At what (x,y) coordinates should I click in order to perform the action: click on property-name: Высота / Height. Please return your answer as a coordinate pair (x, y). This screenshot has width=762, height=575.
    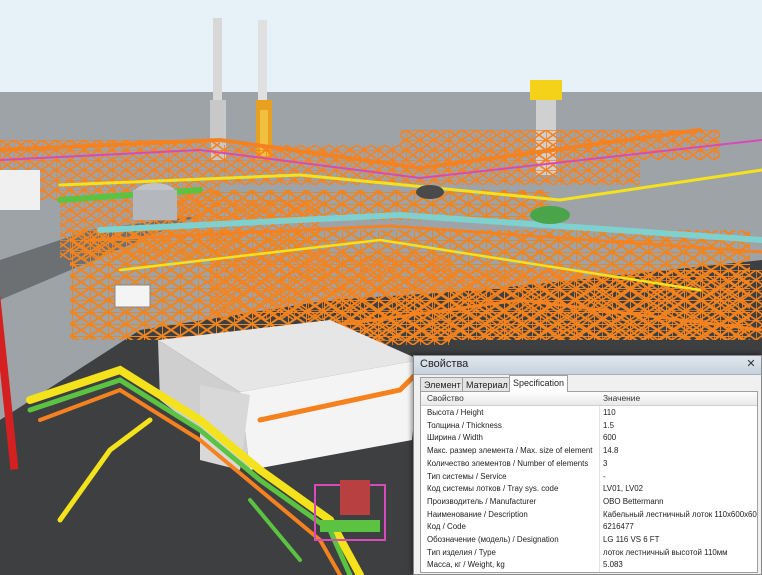
    Looking at the image, I should click on (455, 412).